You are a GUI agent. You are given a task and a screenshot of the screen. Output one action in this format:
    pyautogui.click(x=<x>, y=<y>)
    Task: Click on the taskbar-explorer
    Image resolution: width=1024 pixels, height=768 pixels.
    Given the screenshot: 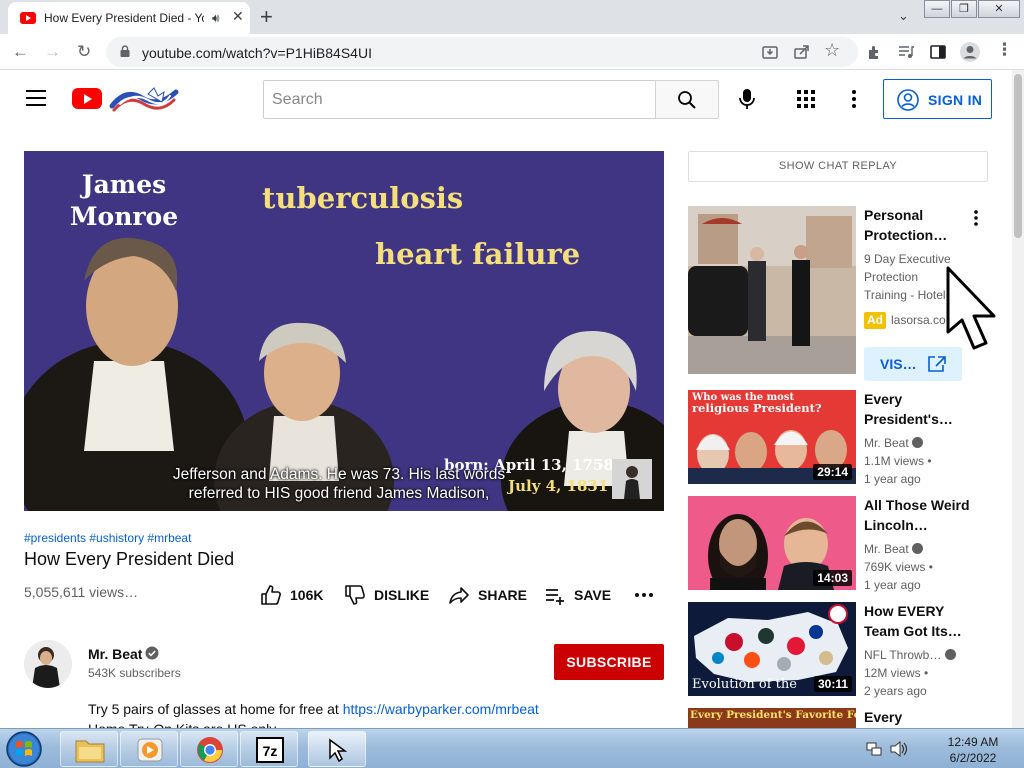 What is the action you would take?
    pyautogui.click(x=89, y=749)
    